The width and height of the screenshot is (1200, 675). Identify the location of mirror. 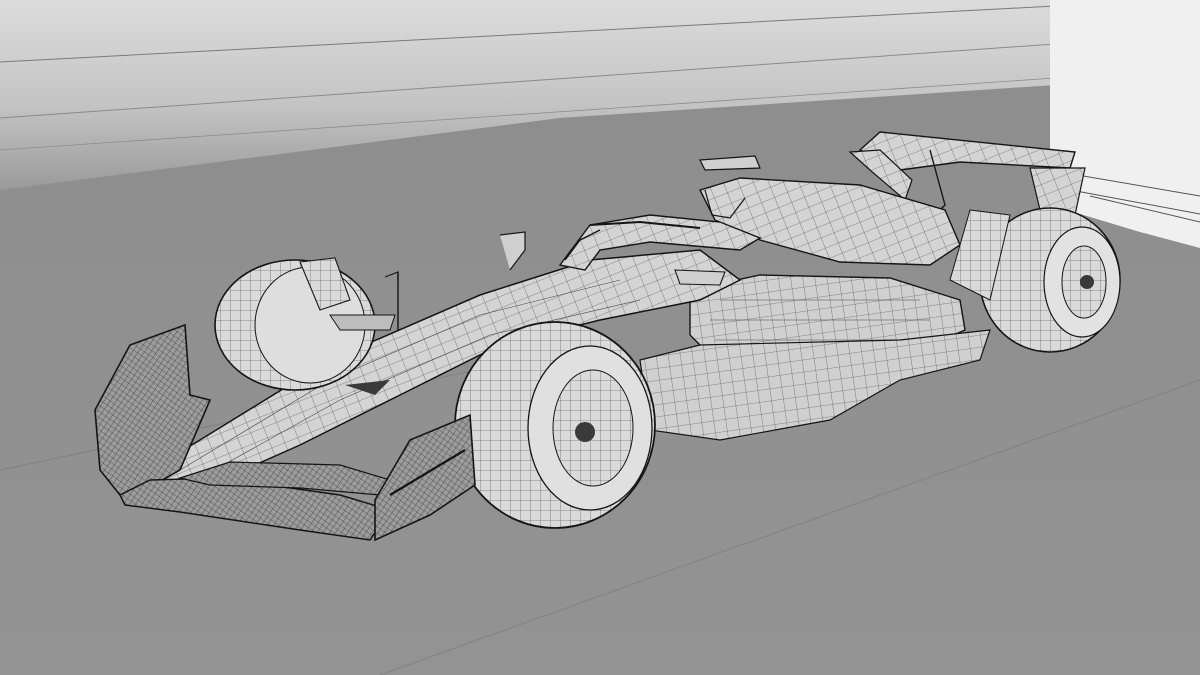
(700, 277).